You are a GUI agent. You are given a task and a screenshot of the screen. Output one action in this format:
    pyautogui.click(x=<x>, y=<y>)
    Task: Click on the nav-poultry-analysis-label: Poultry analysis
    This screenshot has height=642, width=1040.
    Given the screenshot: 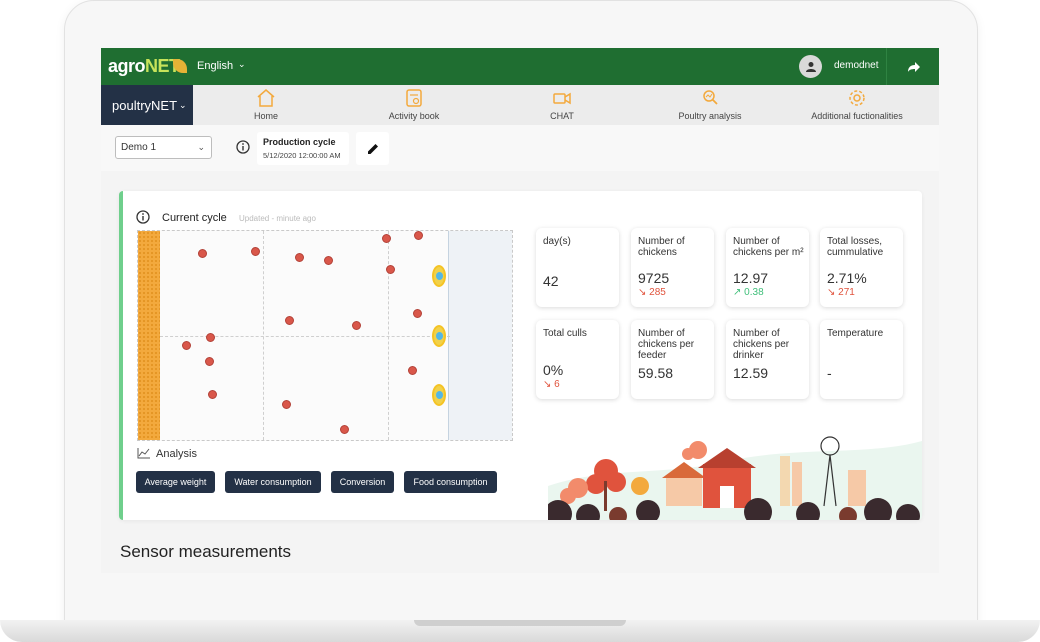 What is the action you would take?
    pyautogui.click(x=710, y=116)
    